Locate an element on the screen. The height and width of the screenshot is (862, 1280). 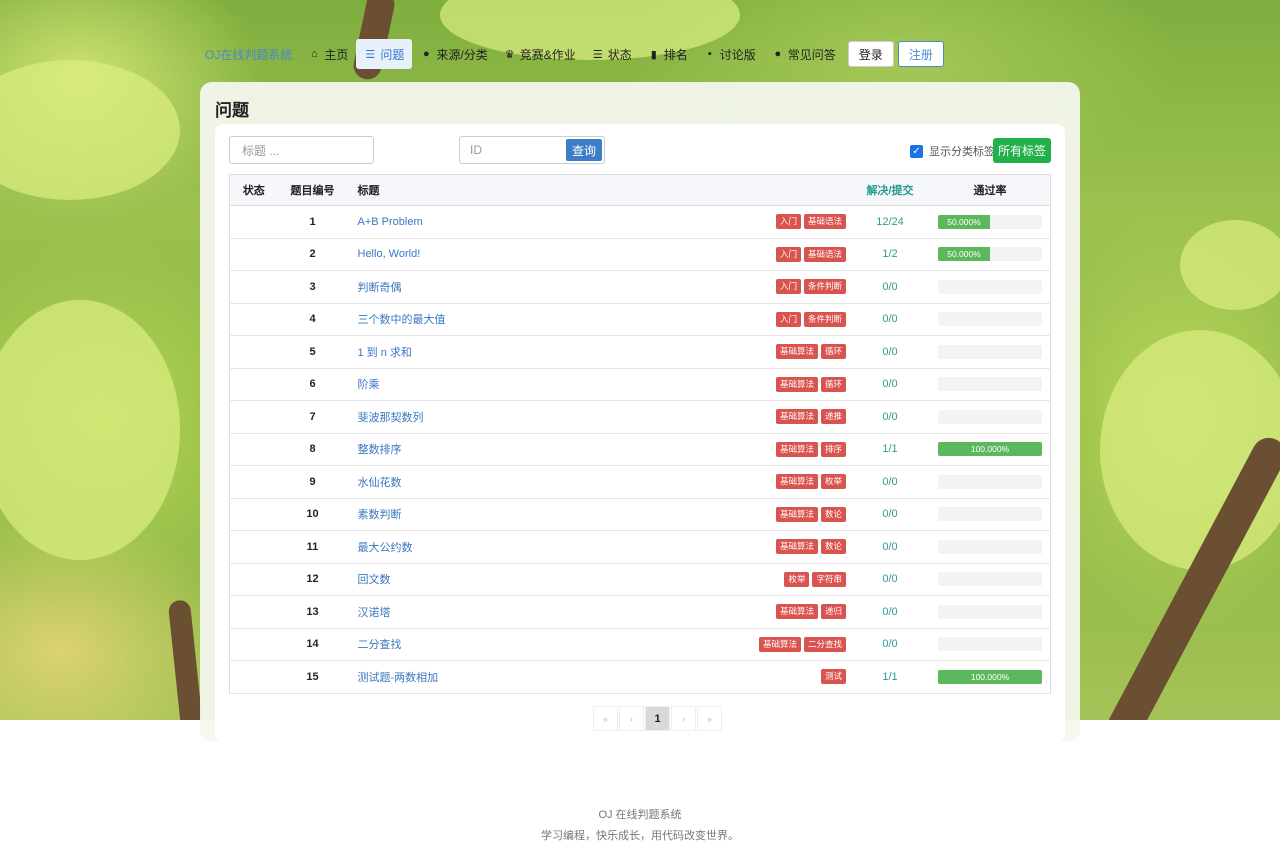
tag-badge: 测试 is located at coordinates (833, 677).